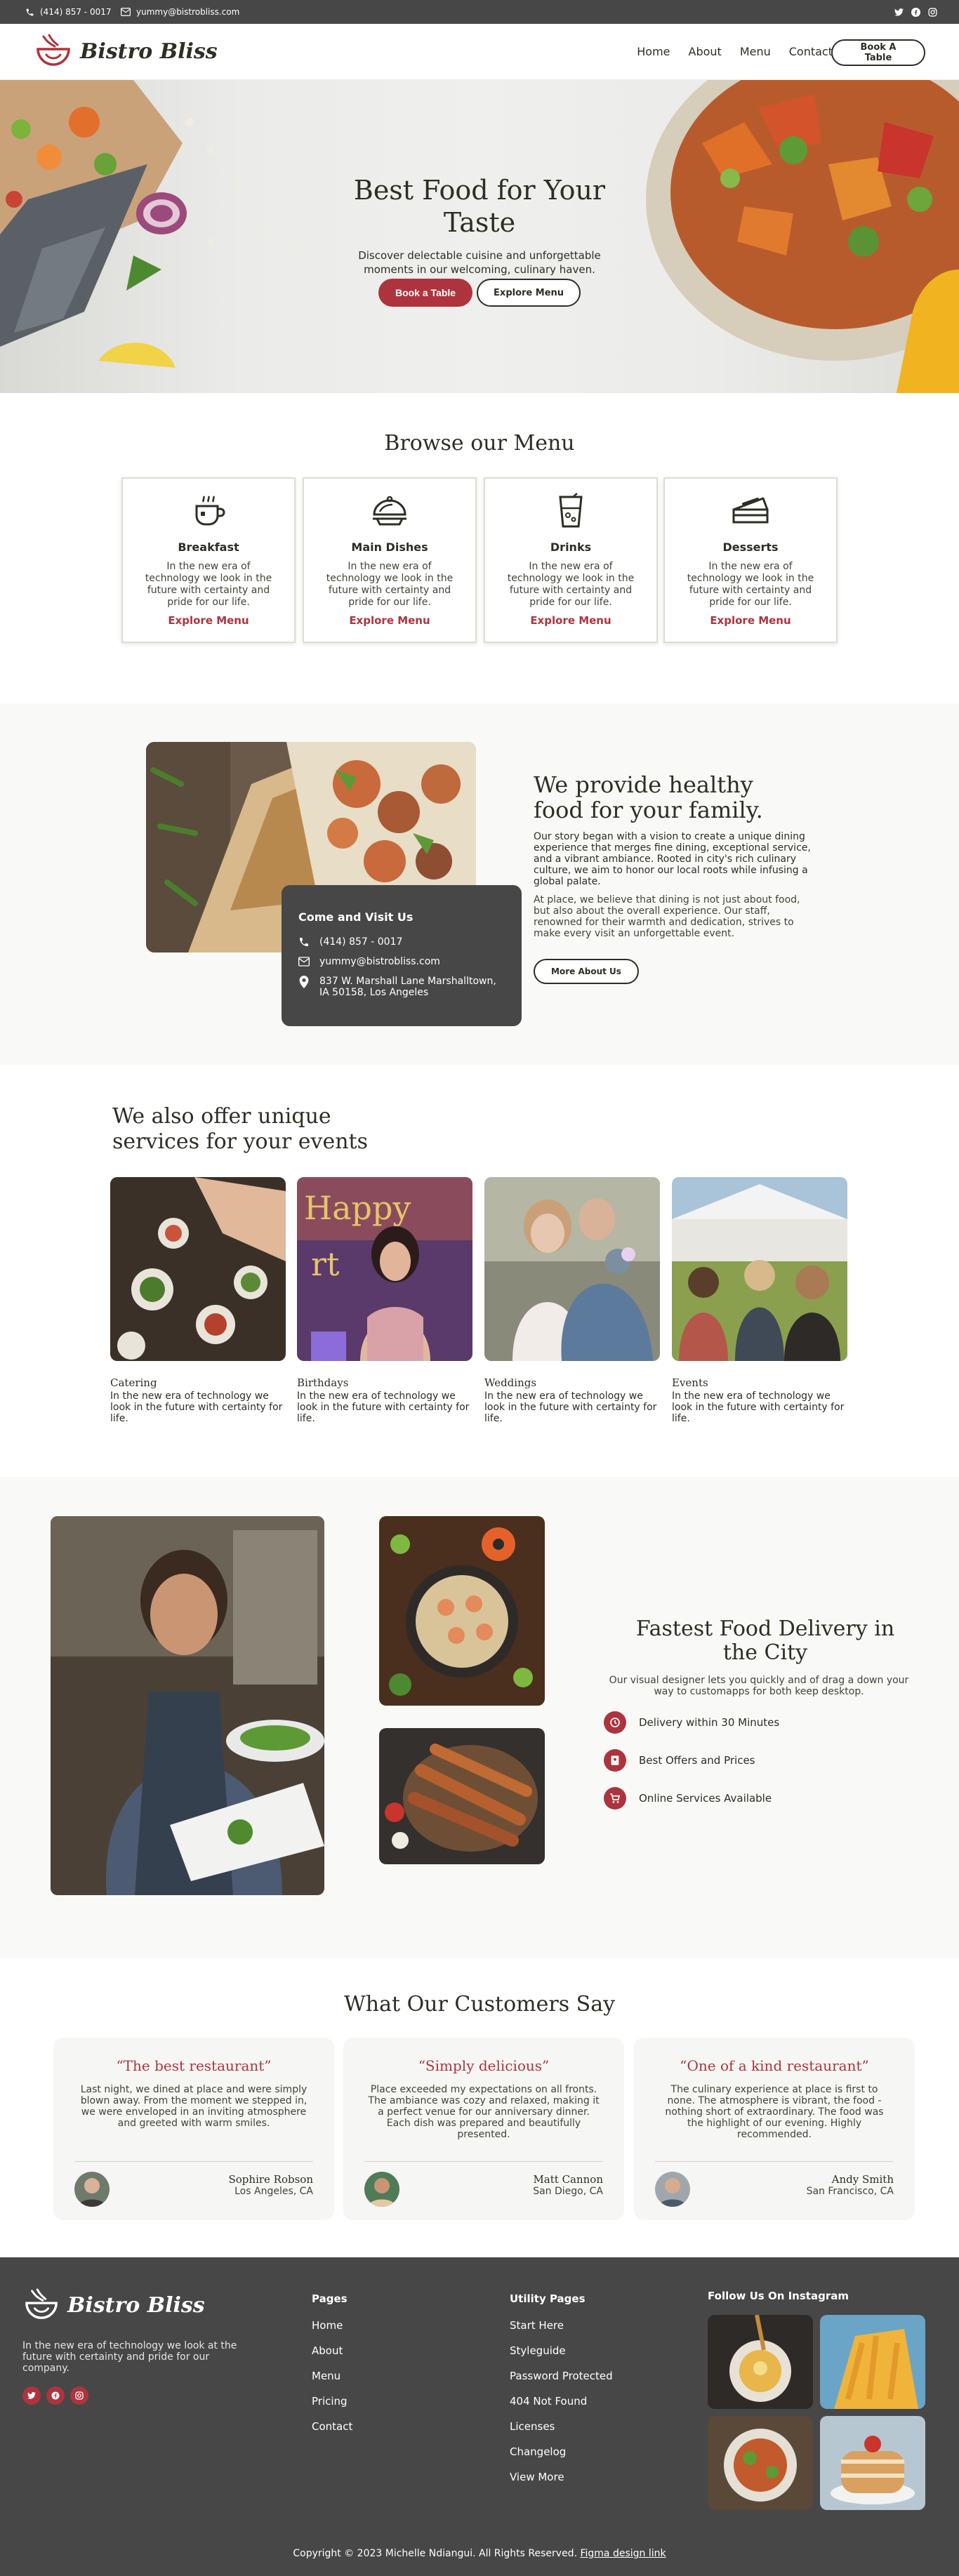 This screenshot has width=959, height=2576. I want to click on testimonial-location: San Diego, CA, so click(568, 2191).